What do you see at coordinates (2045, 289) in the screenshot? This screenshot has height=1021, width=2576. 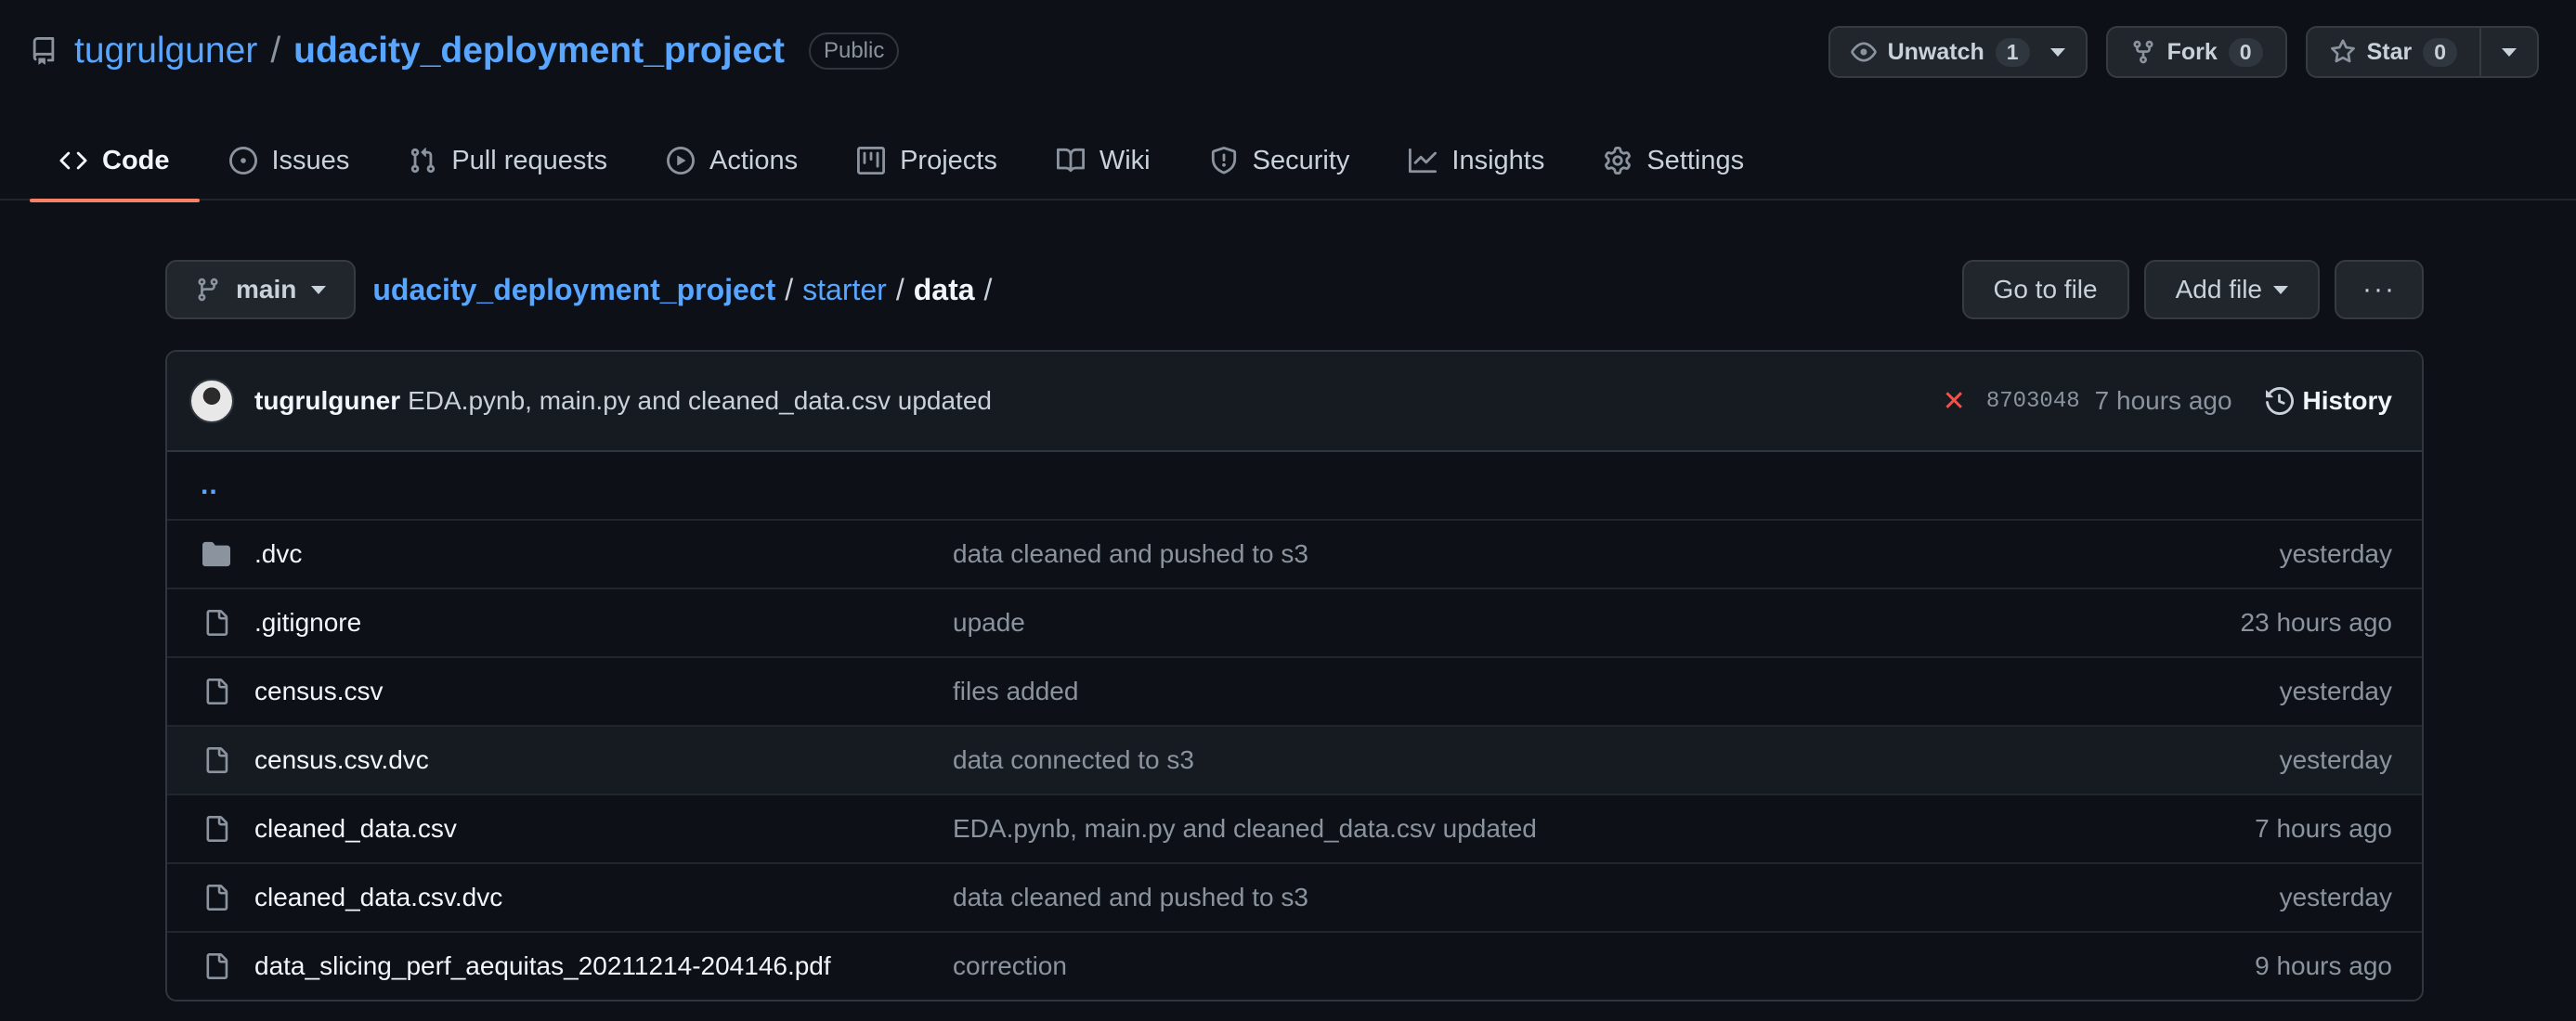 I see `go-to-file-button: Go to file` at bounding box center [2045, 289].